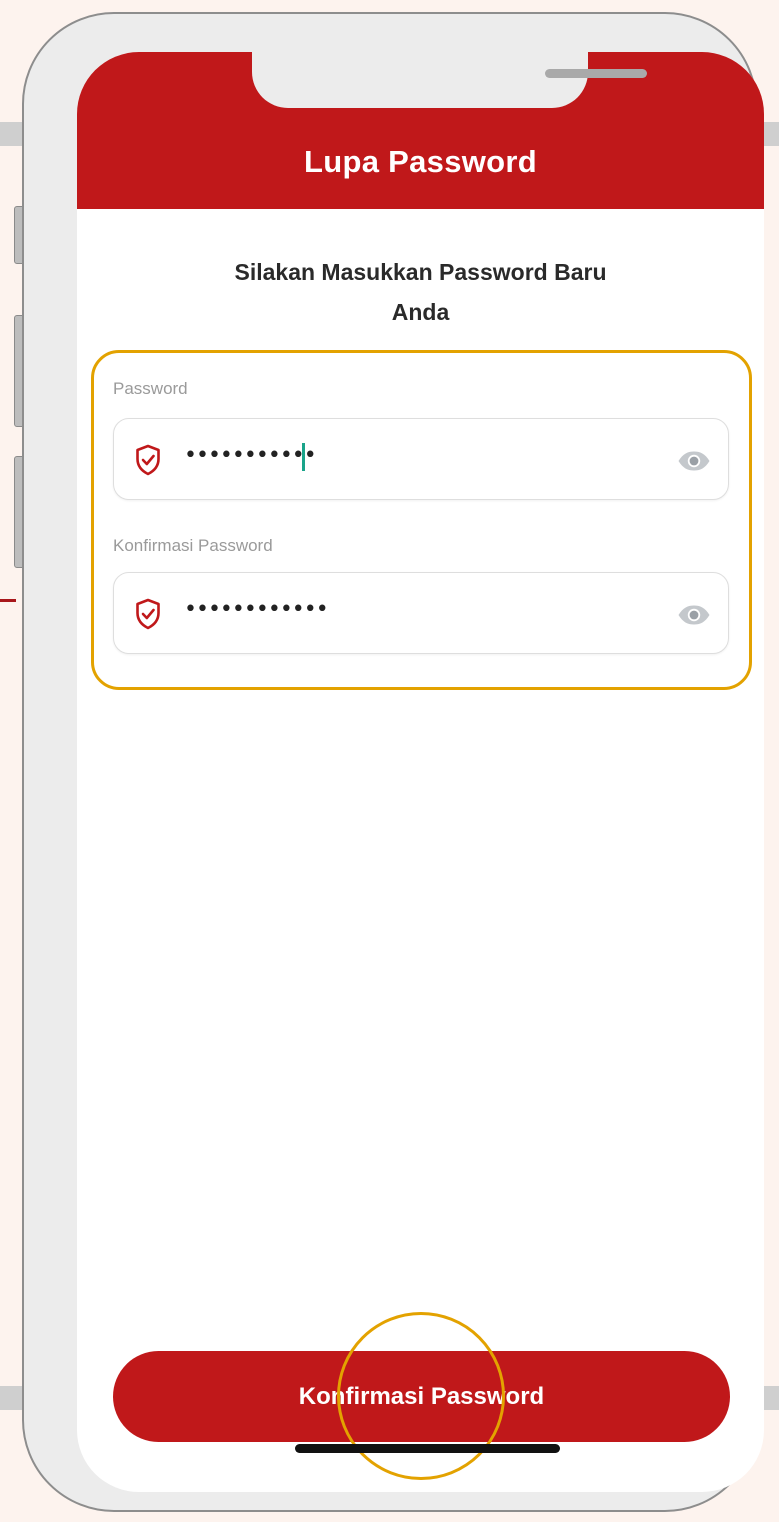 This screenshot has width=779, height=1522. Describe the element at coordinates (420, 292) in the screenshot. I see `instruction-text: Silakan Masukkan Password Baru Anda` at that location.